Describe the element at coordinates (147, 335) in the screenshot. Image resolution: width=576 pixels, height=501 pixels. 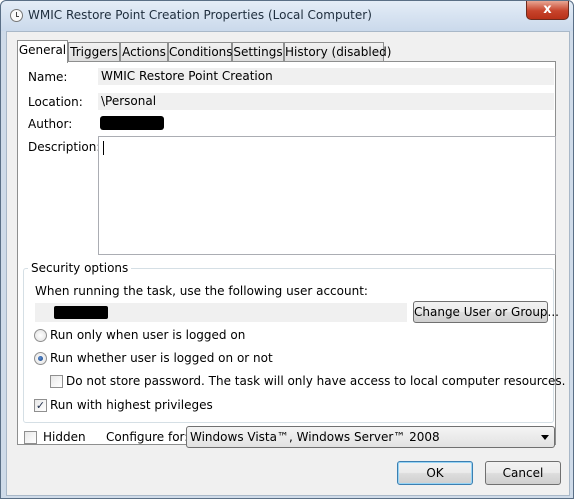
I see `run-logged-on-label: Run only when user is logged on` at that location.